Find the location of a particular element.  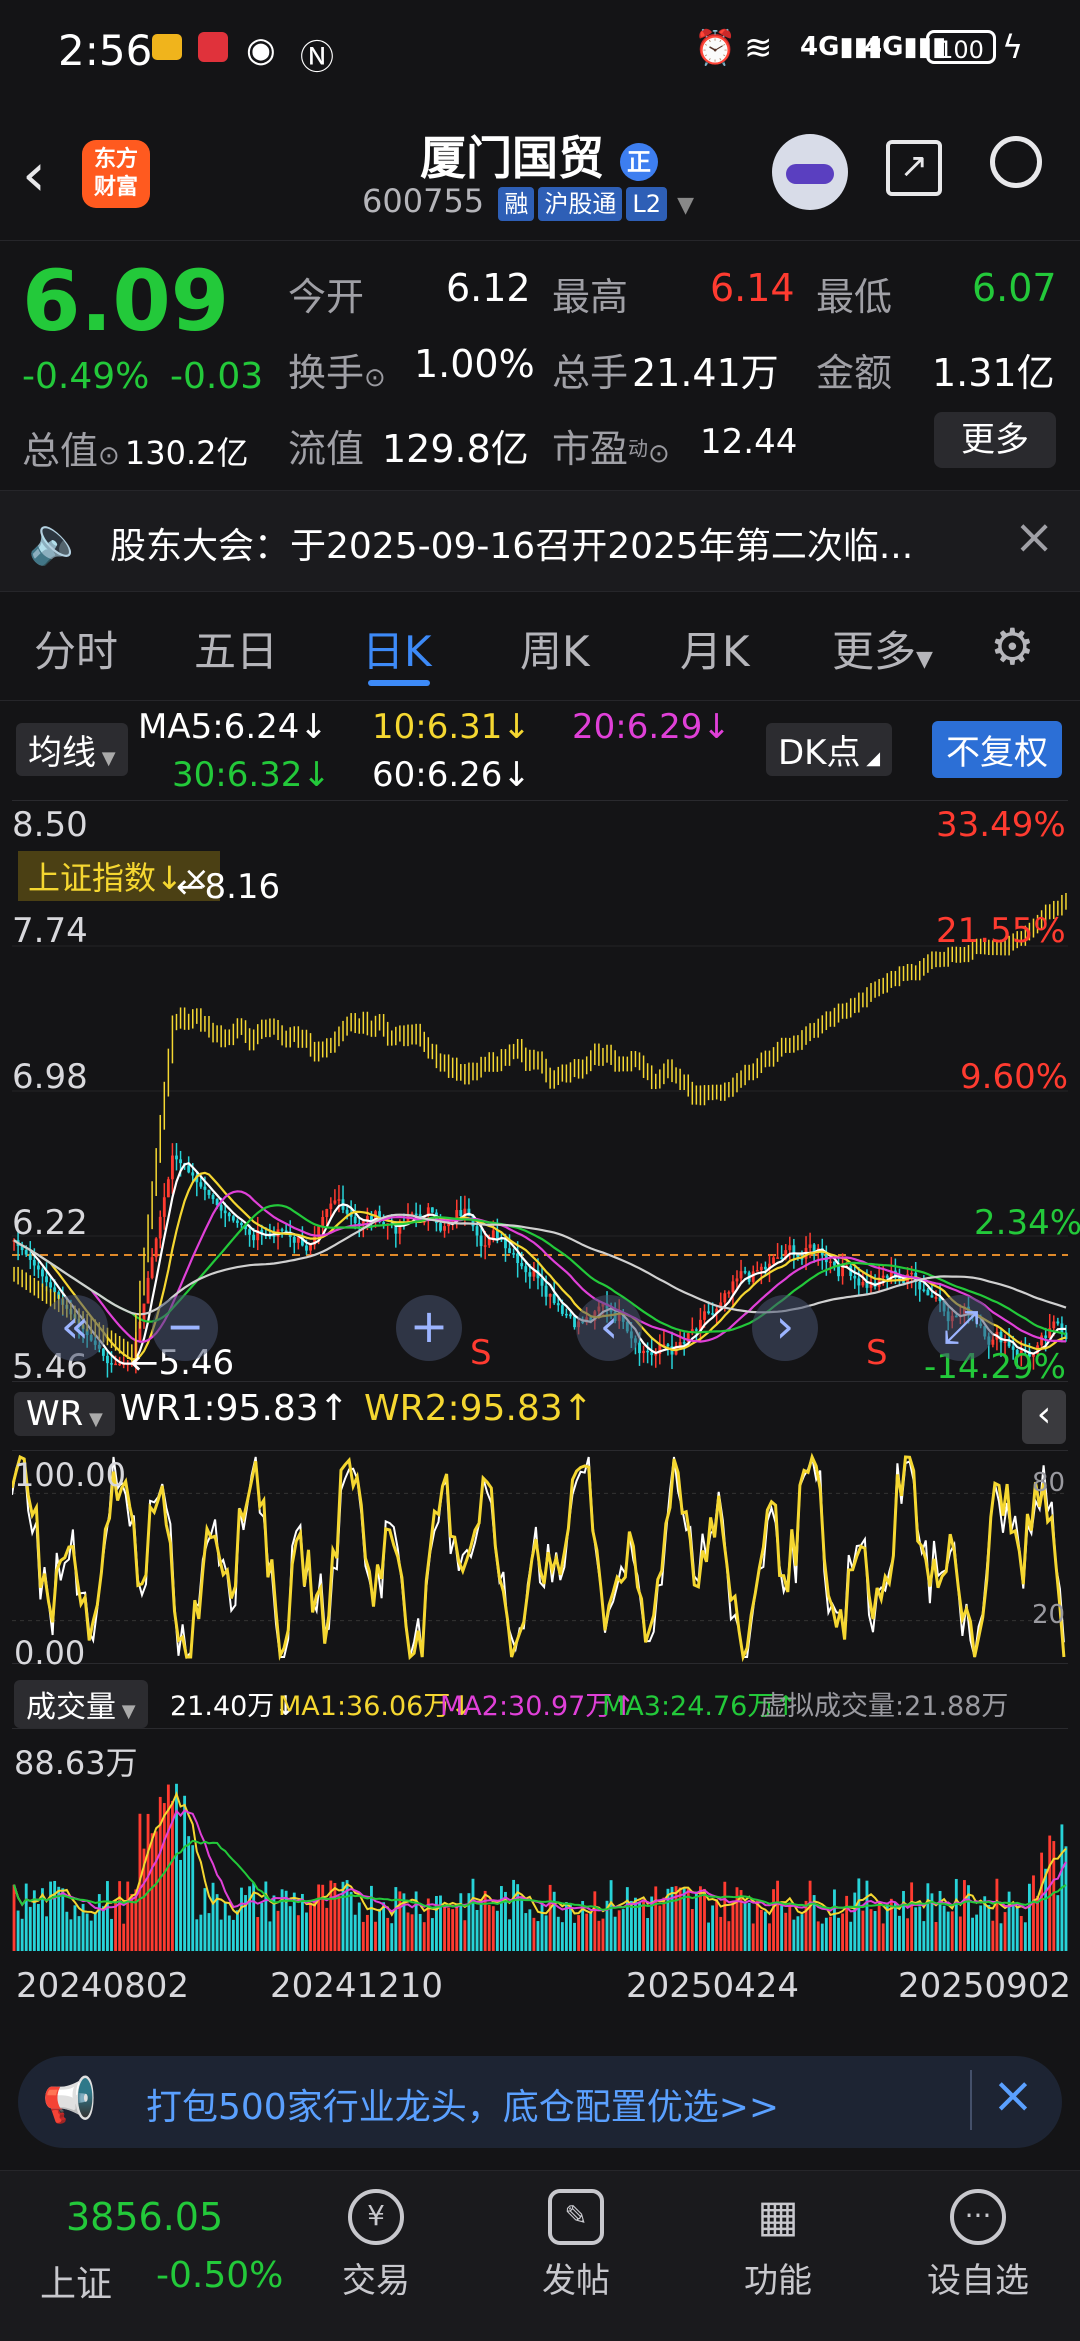

tab-more: 更多▼ is located at coordinates (882, 648).